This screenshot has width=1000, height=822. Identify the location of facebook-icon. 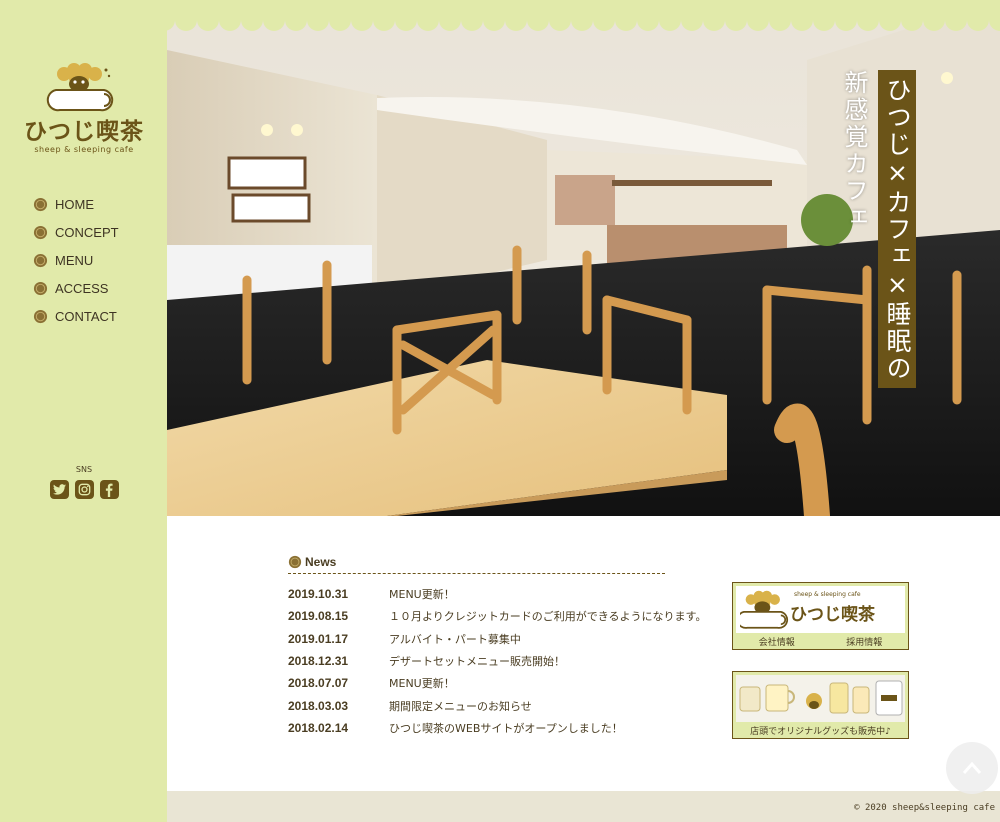
(109, 489).